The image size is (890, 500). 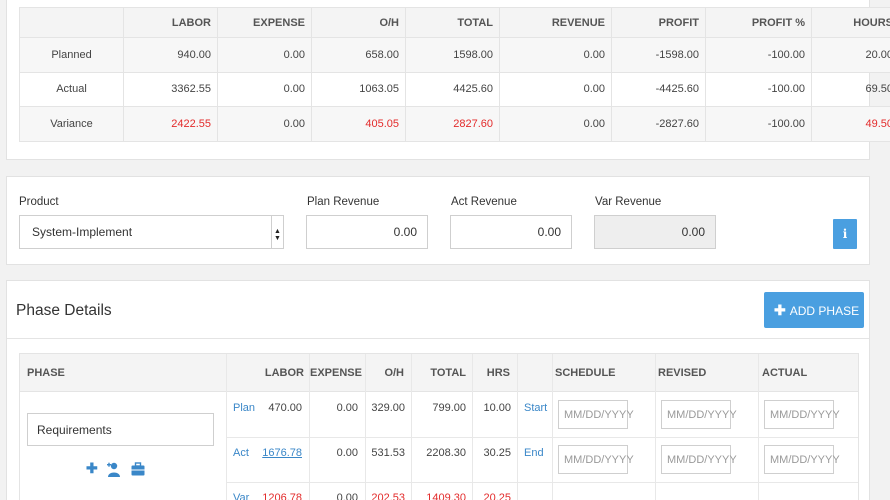 What do you see at coordinates (114, 469) in the screenshot?
I see `add-resource-icon` at bounding box center [114, 469].